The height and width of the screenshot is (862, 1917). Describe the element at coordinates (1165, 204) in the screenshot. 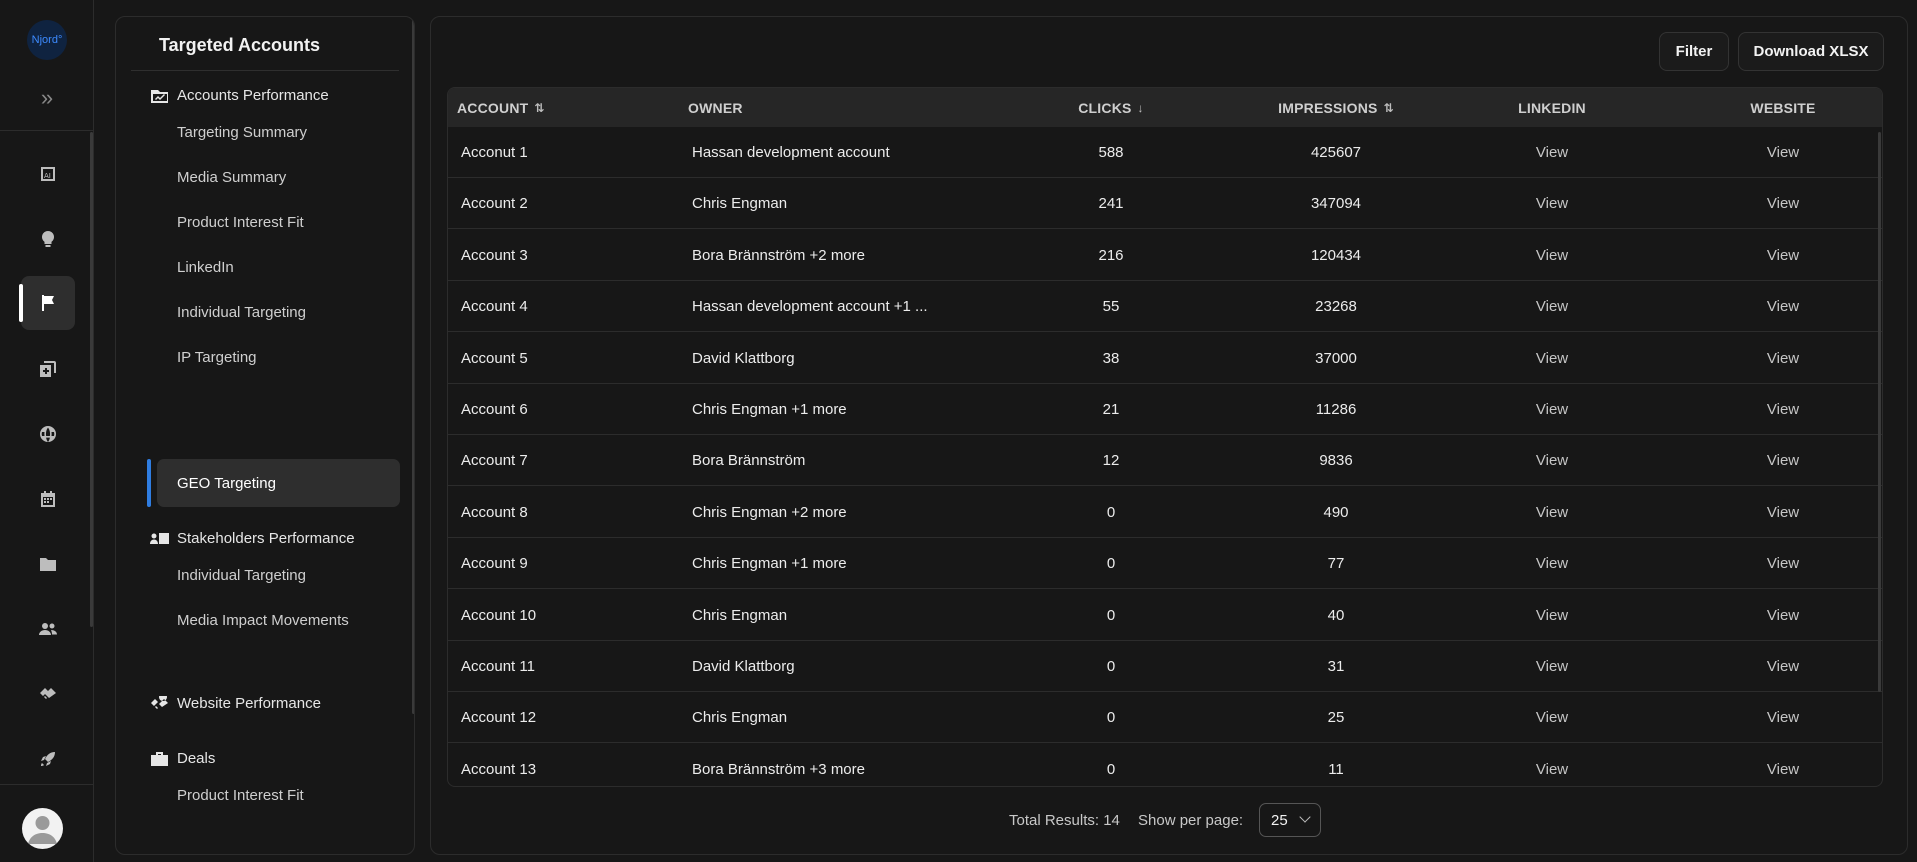

I see `table-row: Account 2 Chris Engman 241 347094 View View` at that location.